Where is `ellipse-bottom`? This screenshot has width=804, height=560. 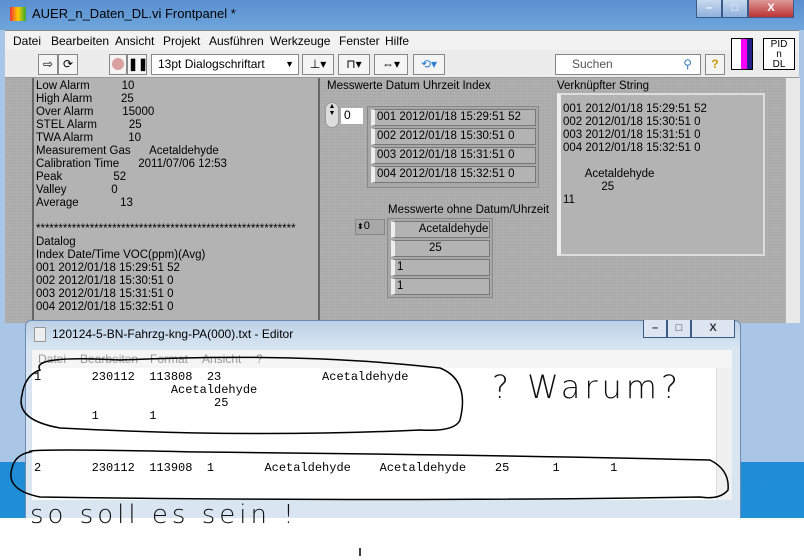 ellipse-bottom is located at coordinates (369, 475).